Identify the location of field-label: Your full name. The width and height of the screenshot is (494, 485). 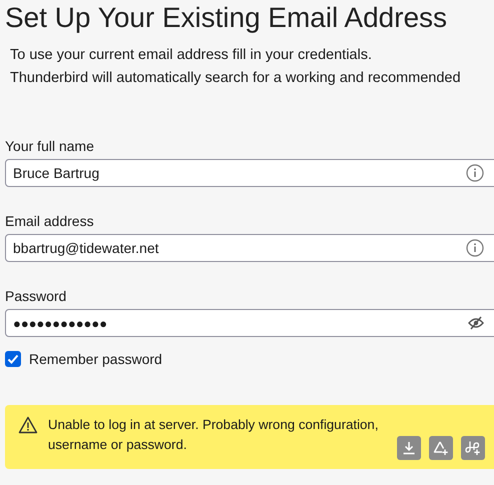
(50, 146).